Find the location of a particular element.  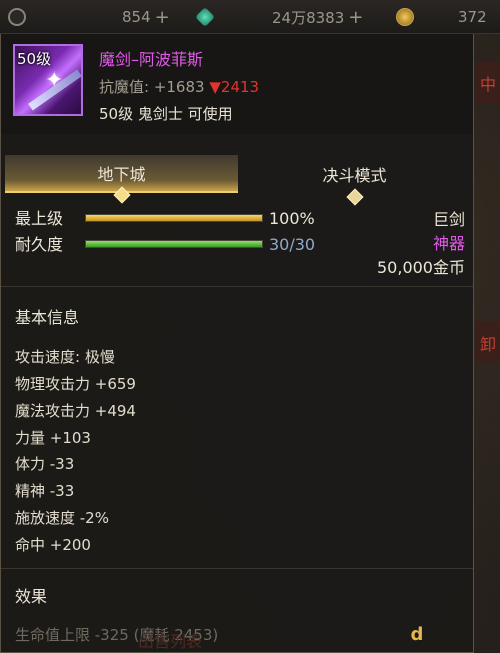

top-grade-label: 最上级 is located at coordinates (39, 218).